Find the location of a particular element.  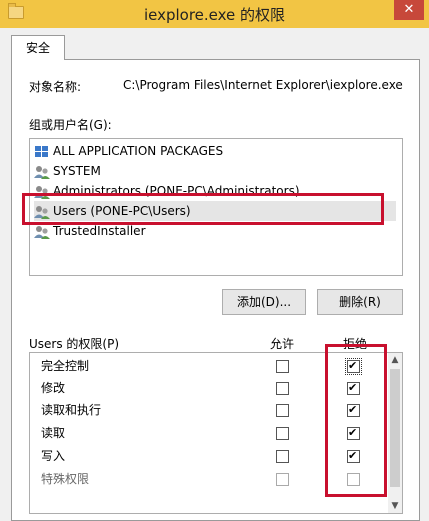

list-item-label: ALL APPLICATION PACKAGES is located at coordinates (138, 151).